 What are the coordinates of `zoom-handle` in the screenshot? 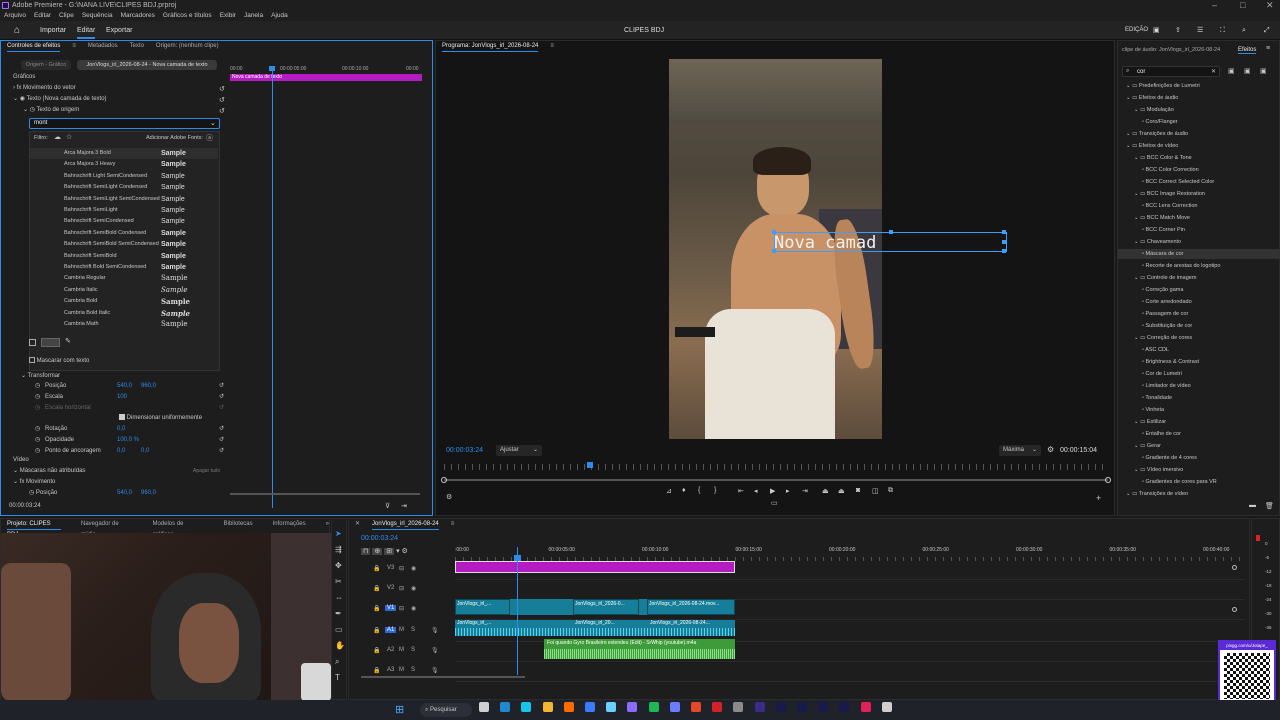 It's located at (444, 480).